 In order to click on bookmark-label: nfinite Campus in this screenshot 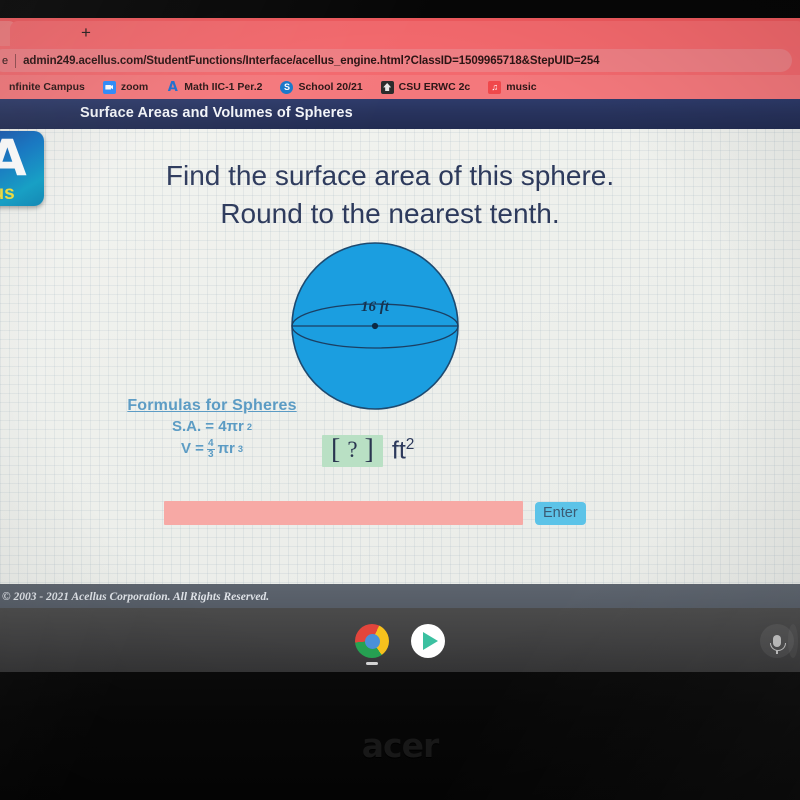, I will do `click(47, 87)`.